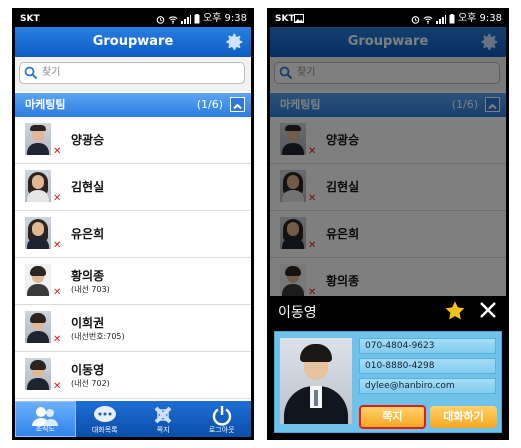 This screenshot has width=521, height=448. What do you see at coordinates (316, 381) in the screenshot?
I see `profile-photo` at bounding box center [316, 381].